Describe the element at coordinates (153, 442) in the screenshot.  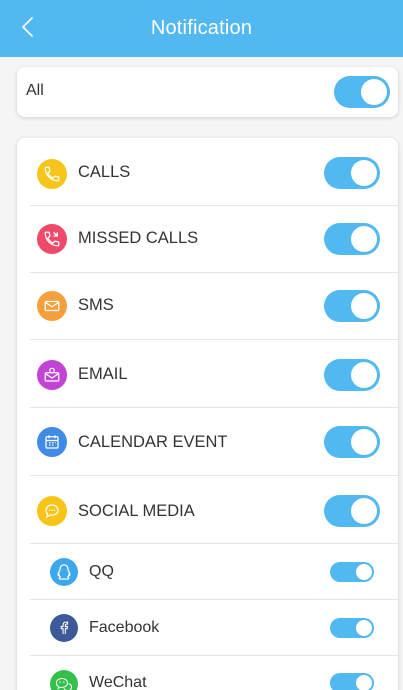
I see `calendar-event-label: CALENDAR EVENT` at that location.